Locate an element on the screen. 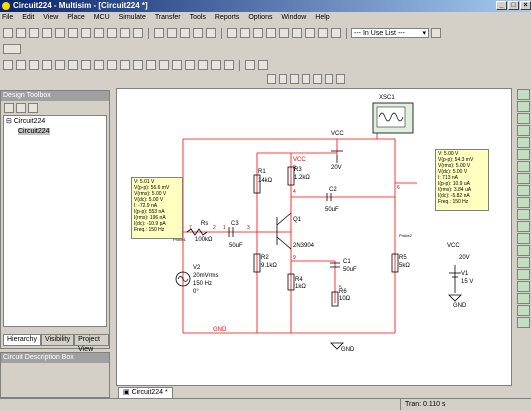 The height and width of the screenshot is (411, 531). current-probe-icon is located at coordinates (523, 322).